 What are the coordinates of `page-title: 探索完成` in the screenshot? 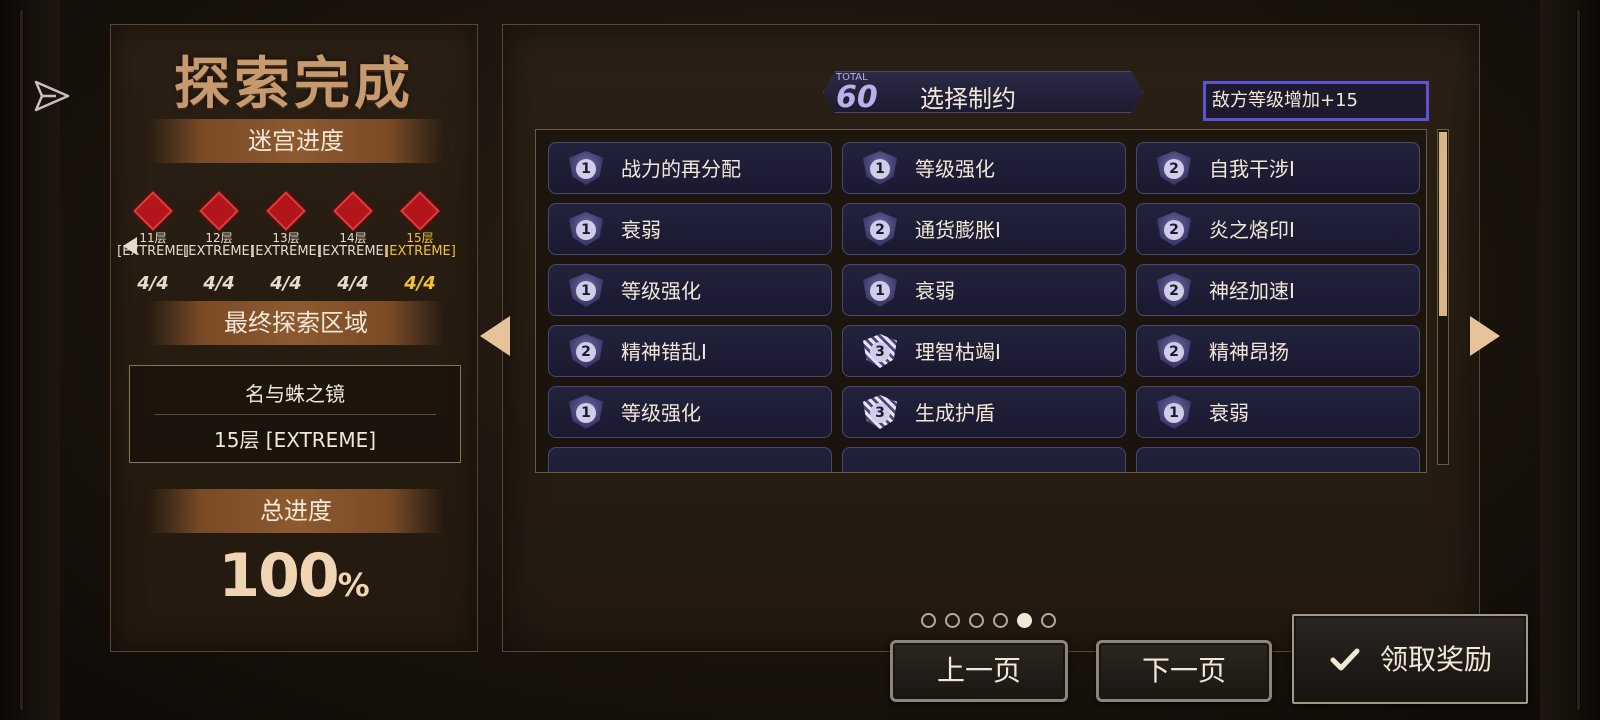 It's located at (294, 84).